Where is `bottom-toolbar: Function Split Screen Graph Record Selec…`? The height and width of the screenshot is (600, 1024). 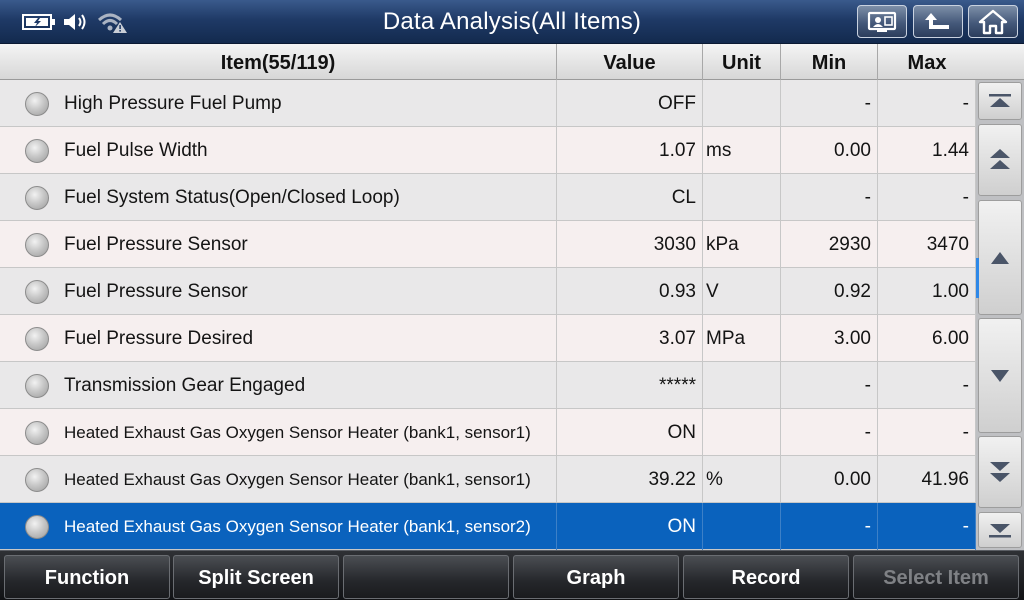
bottom-toolbar: Function Split Screen Graph Record Selec… is located at coordinates (512, 575).